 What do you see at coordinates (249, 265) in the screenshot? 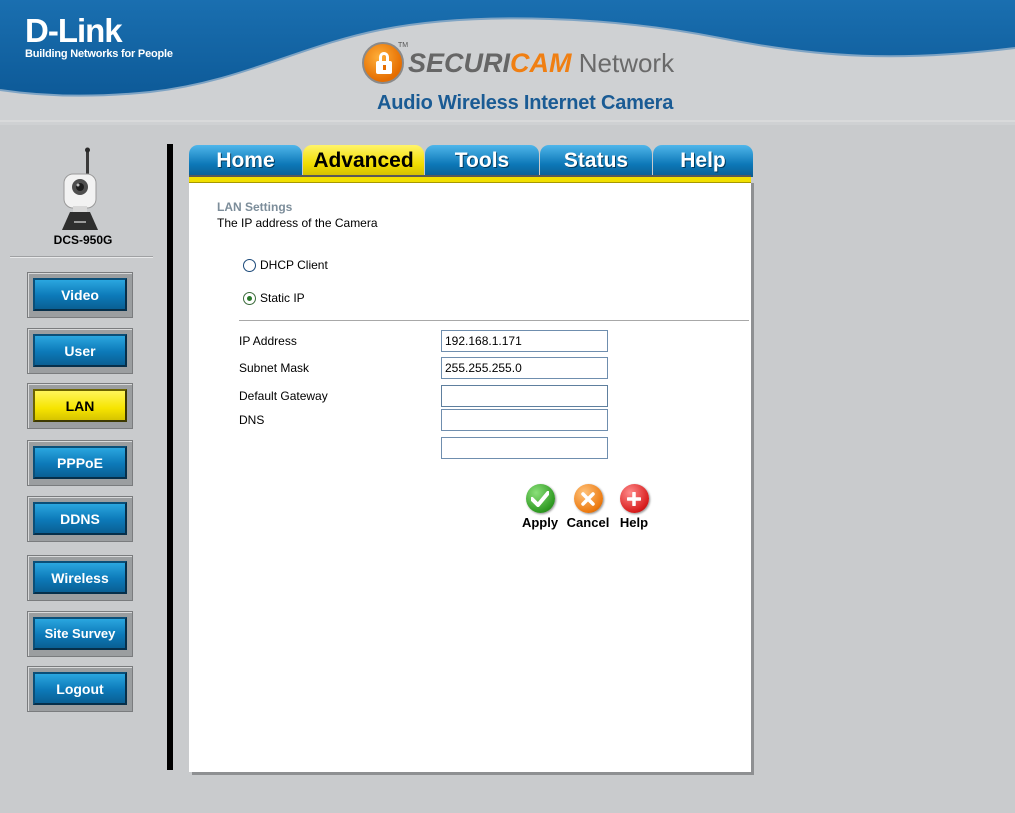
I see `dhcp-client-radio` at bounding box center [249, 265].